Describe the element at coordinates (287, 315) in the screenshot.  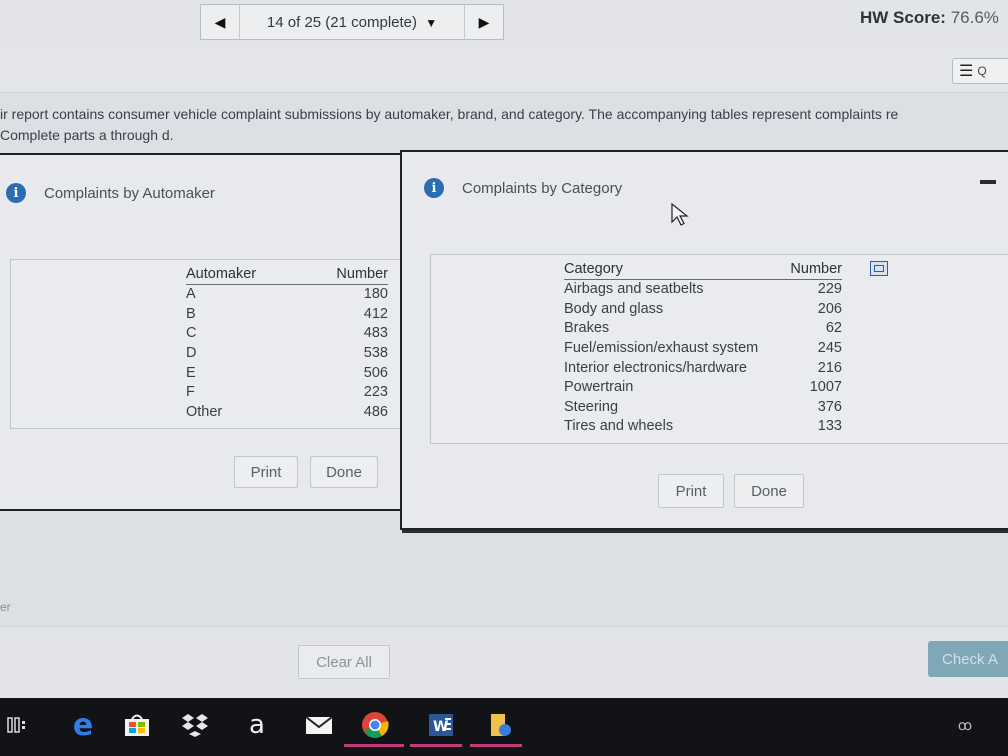
I see `table-row: B 412` at that location.